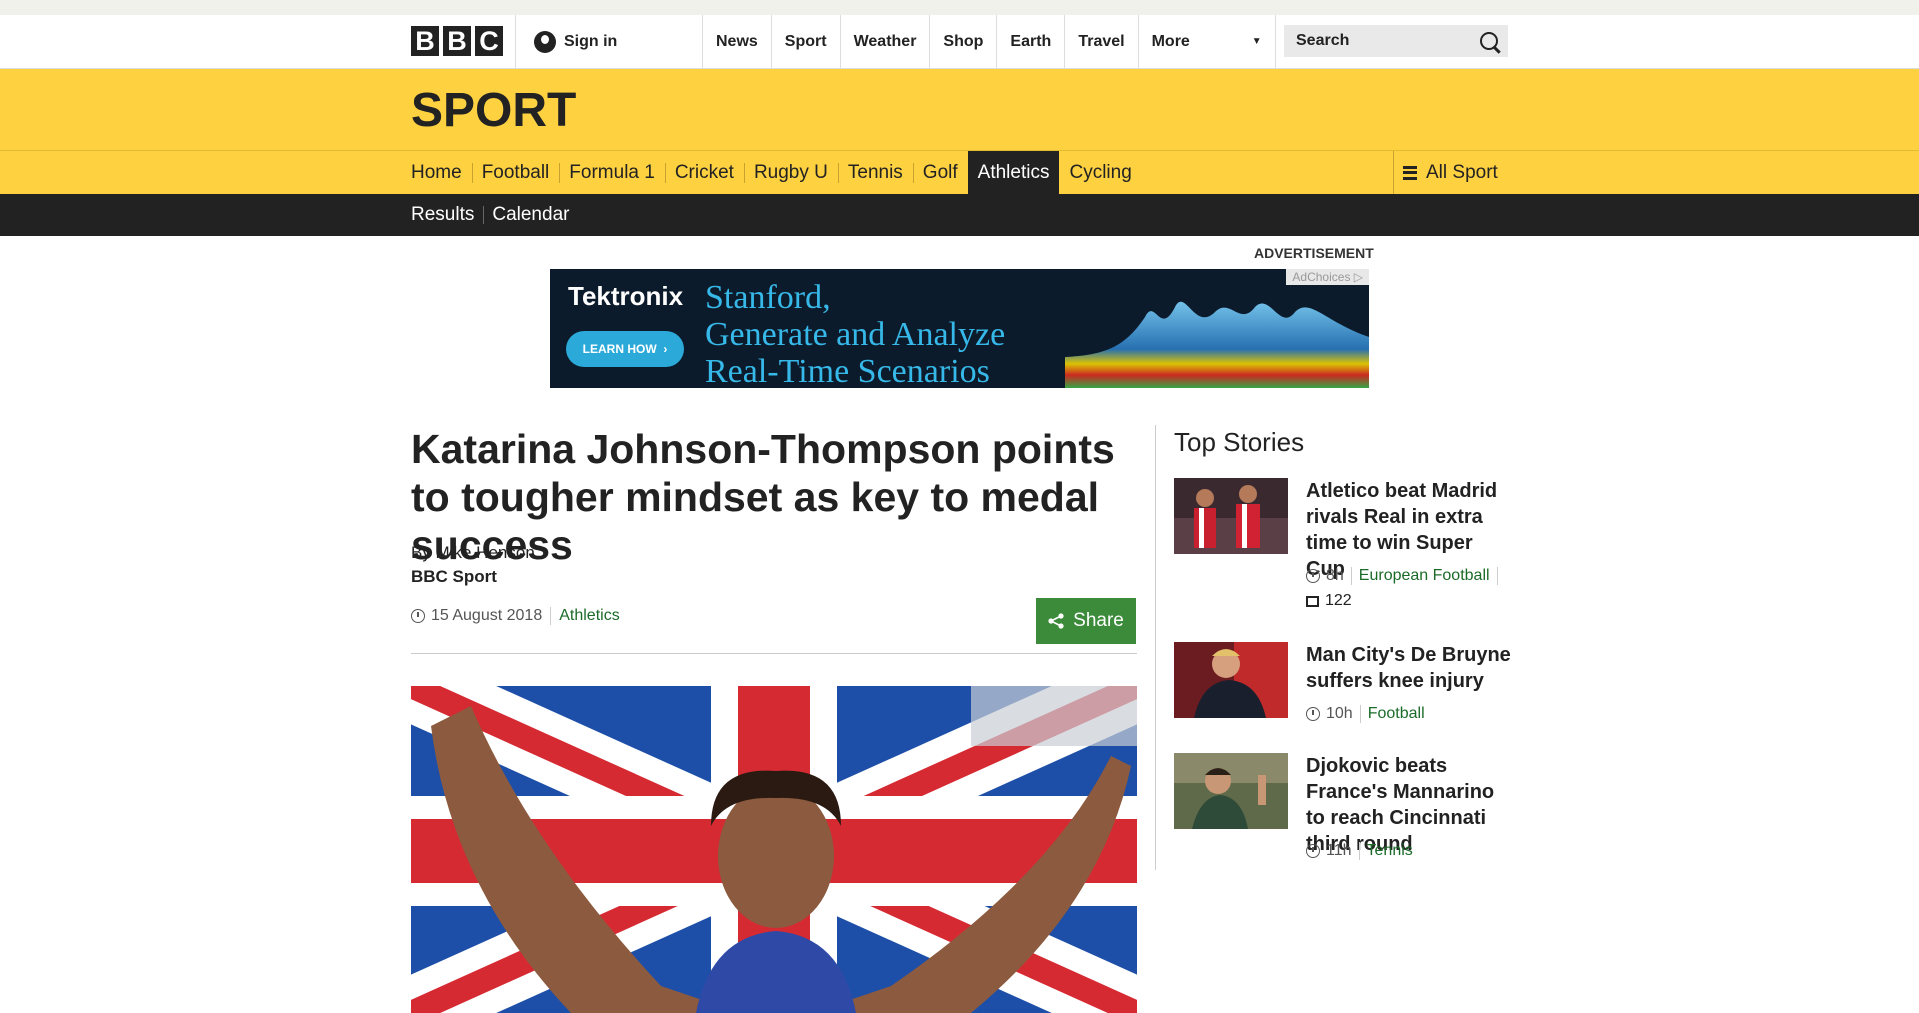 This screenshot has width=1919, height=1013. What do you see at coordinates (959, 109) in the screenshot?
I see `sport-masthead: SPORT` at bounding box center [959, 109].